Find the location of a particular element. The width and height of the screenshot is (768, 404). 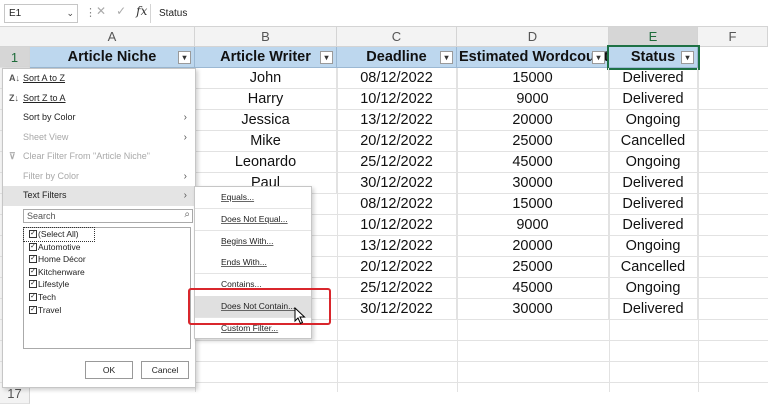

enter-icon: ✓ is located at coordinates (121, 11).